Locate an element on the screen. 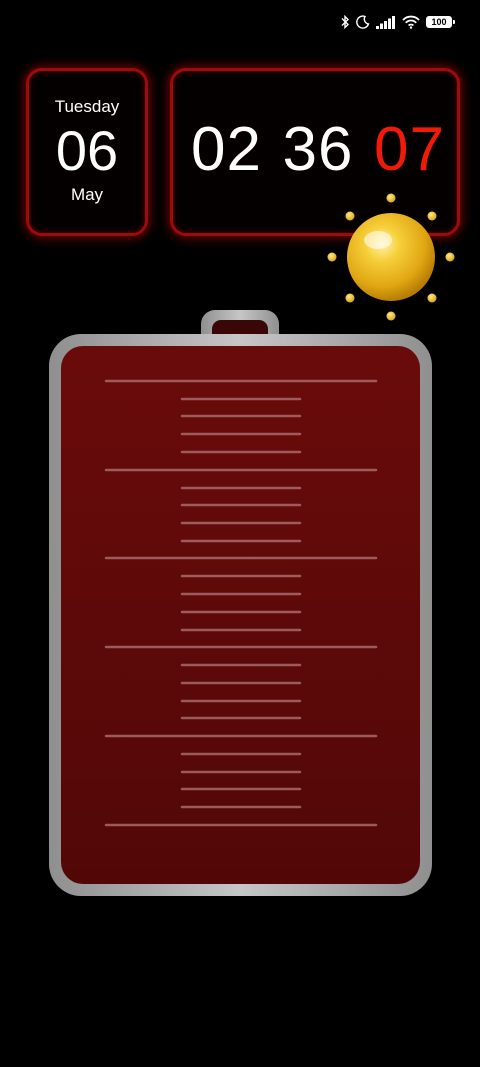 The width and height of the screenshot is (480, 1067). date-widget: Tuesday 06 May is located at coordinates (87, 152).